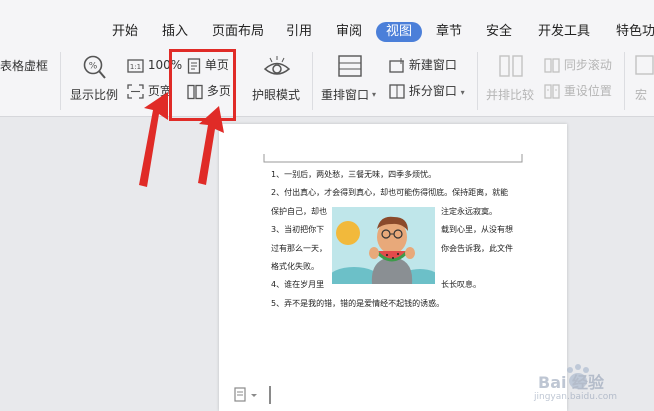 The height and width of the screenshot is (411, 654). I want to click on sync-scroll-button: 同步滚动, so click(578, 65).